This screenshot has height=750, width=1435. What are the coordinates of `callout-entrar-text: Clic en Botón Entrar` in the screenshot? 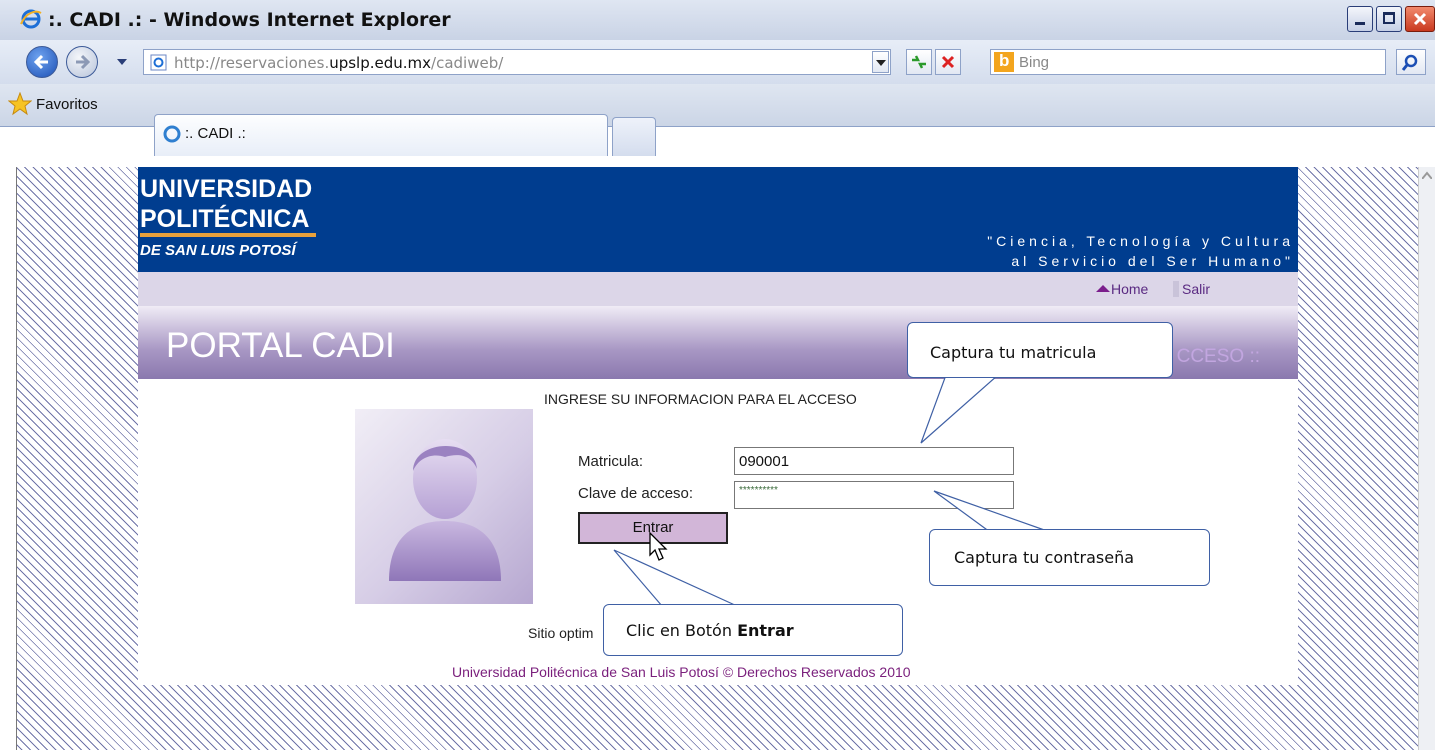 It's located at (710, 630).